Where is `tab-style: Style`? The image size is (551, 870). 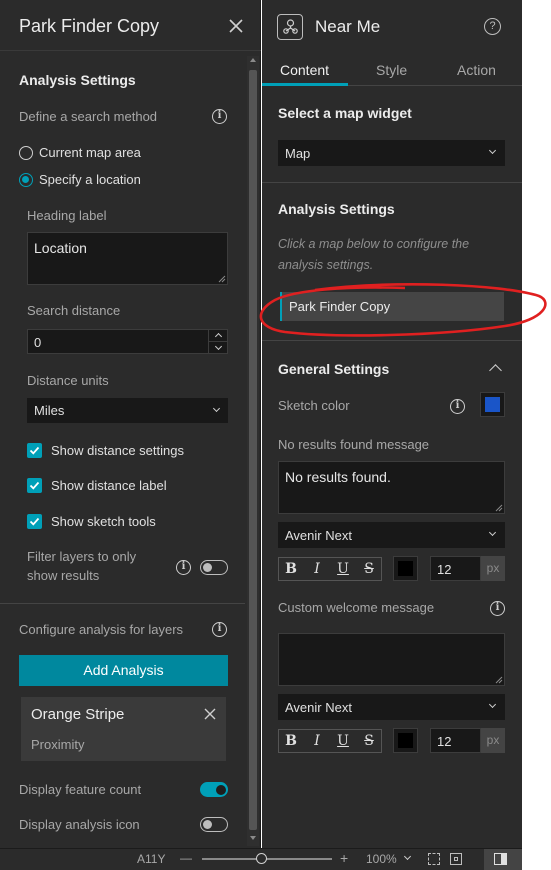 tab-style: Style is located at coordinates (391, 70).